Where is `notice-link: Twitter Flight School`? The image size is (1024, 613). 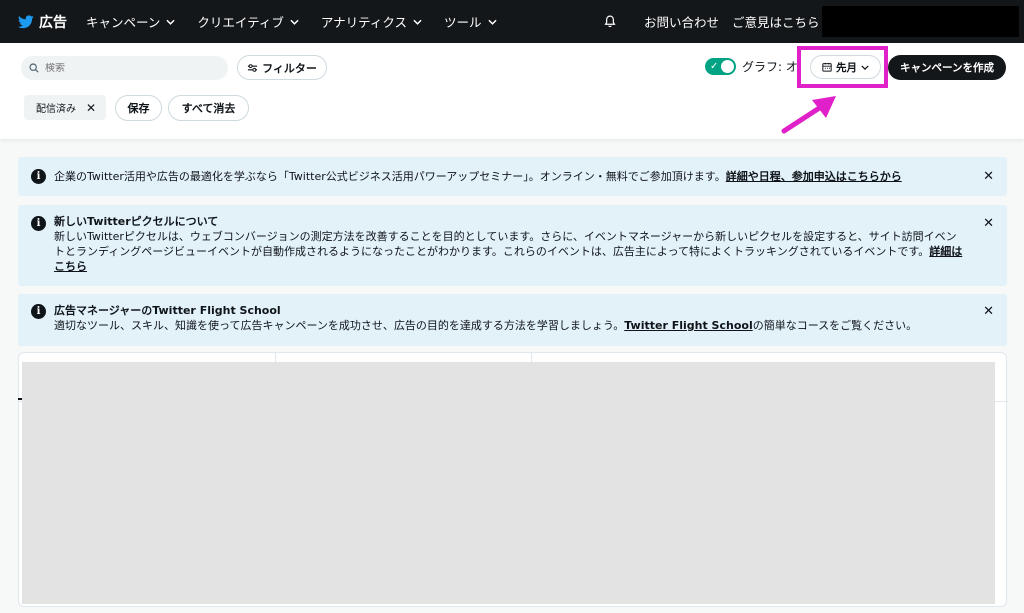
notice-link: Twitter Flight School is located at coordinates (688, 325).